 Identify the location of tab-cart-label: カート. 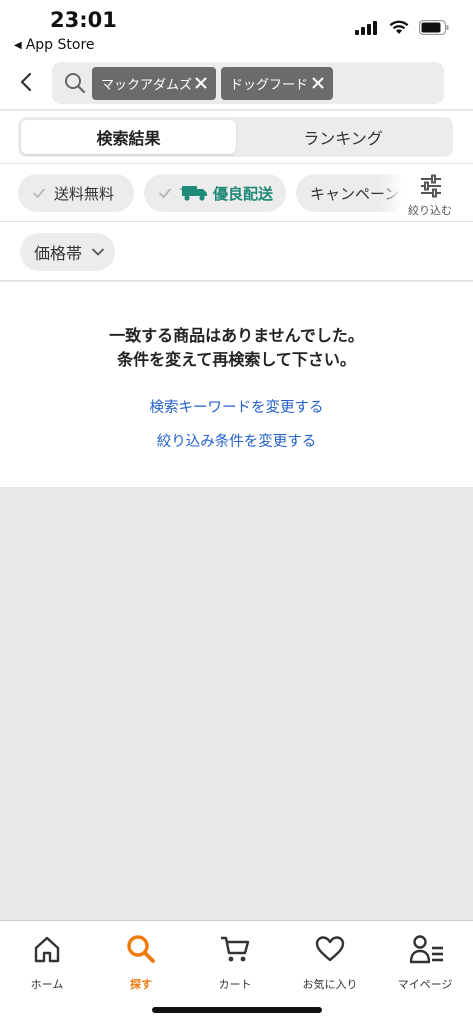
(235, 984).